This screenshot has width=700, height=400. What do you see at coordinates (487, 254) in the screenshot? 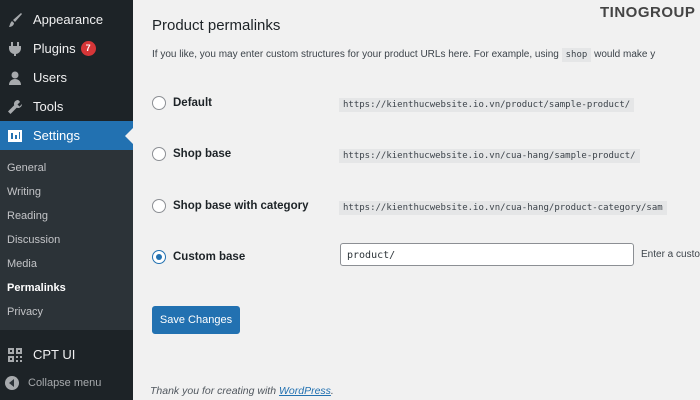
I see `custom-base-input: product/` at bounding box center [487, 254].